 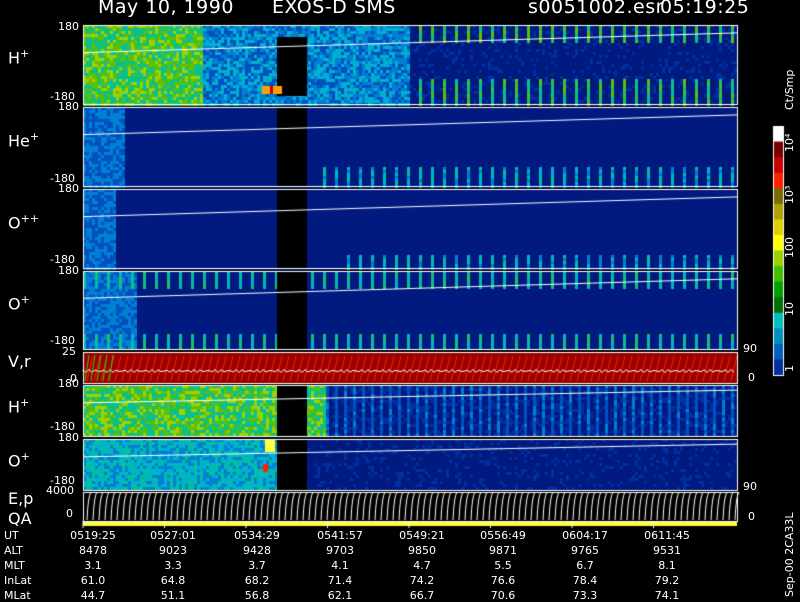 I want to click on table-cell: 9023, so click(x=173, y=550).